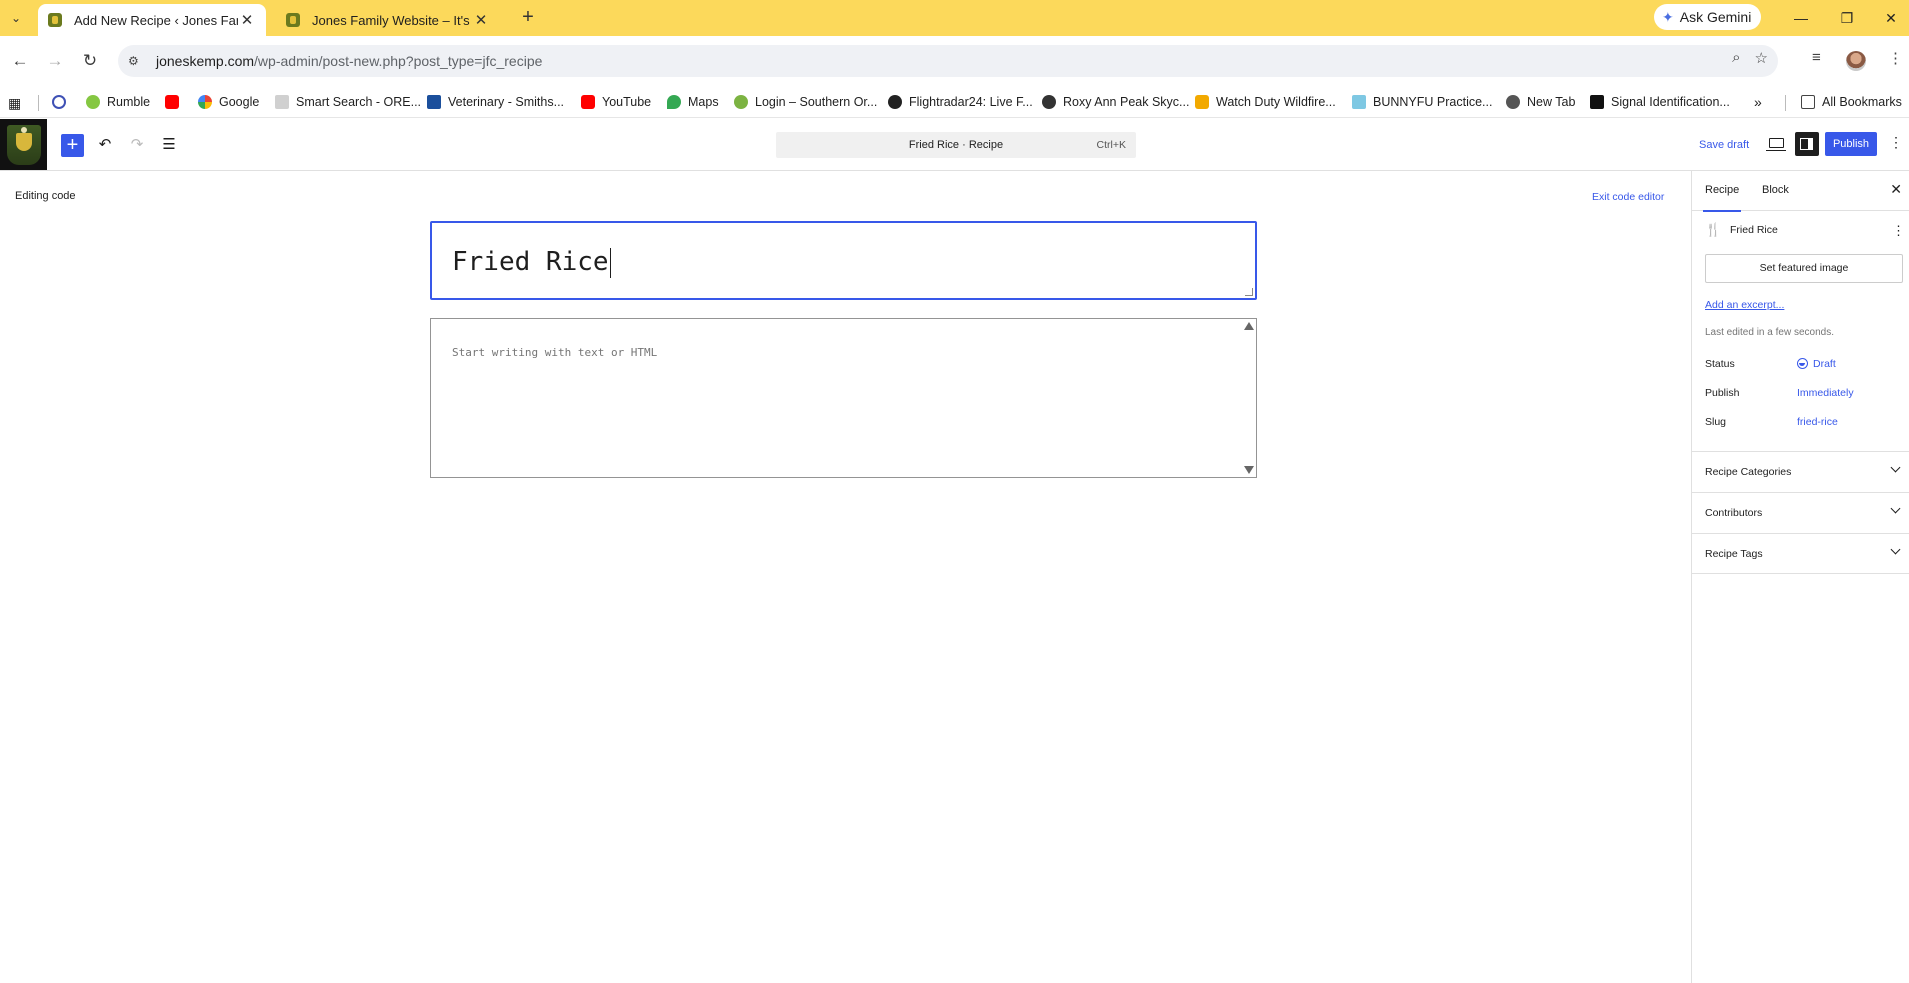 The height and width of the screenshot is (983, 1909). Describe the element at coordinates (1800, 471) in the screenshot. I see `panel-recipe-categories: Recipe Categories` at that location.